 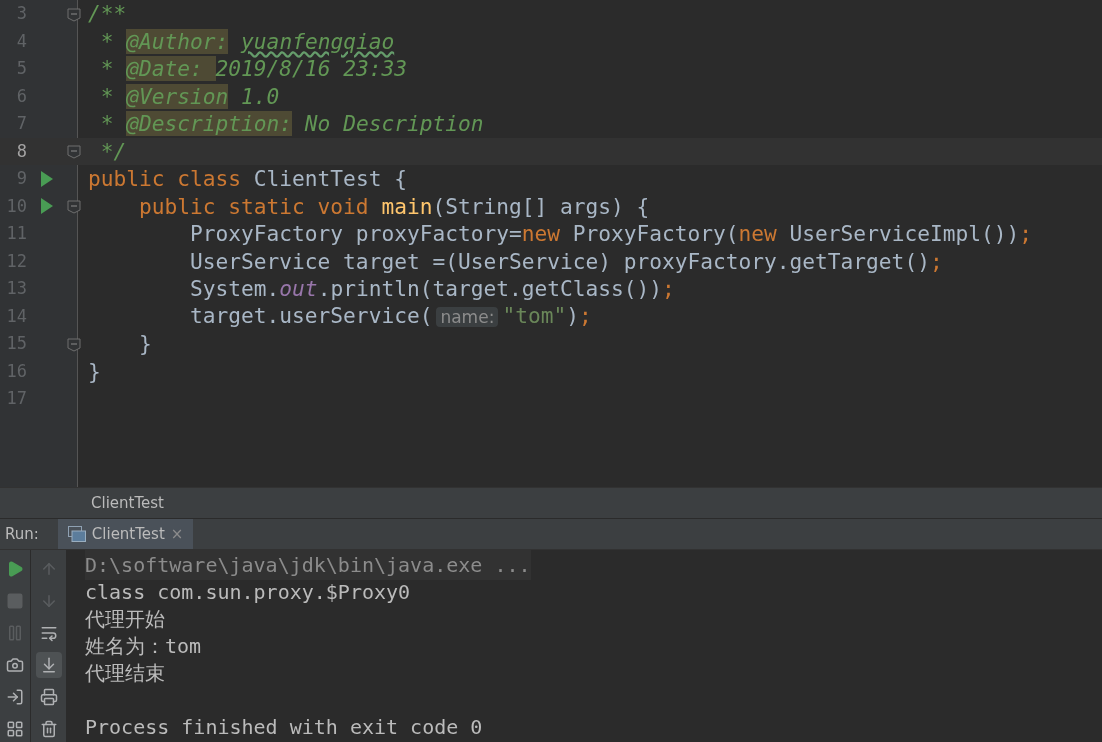 What do you see at coordinates (291, 124) in the screenshot?
I see `code-line: * @Description: No Description` at bounding box center [291, 124].